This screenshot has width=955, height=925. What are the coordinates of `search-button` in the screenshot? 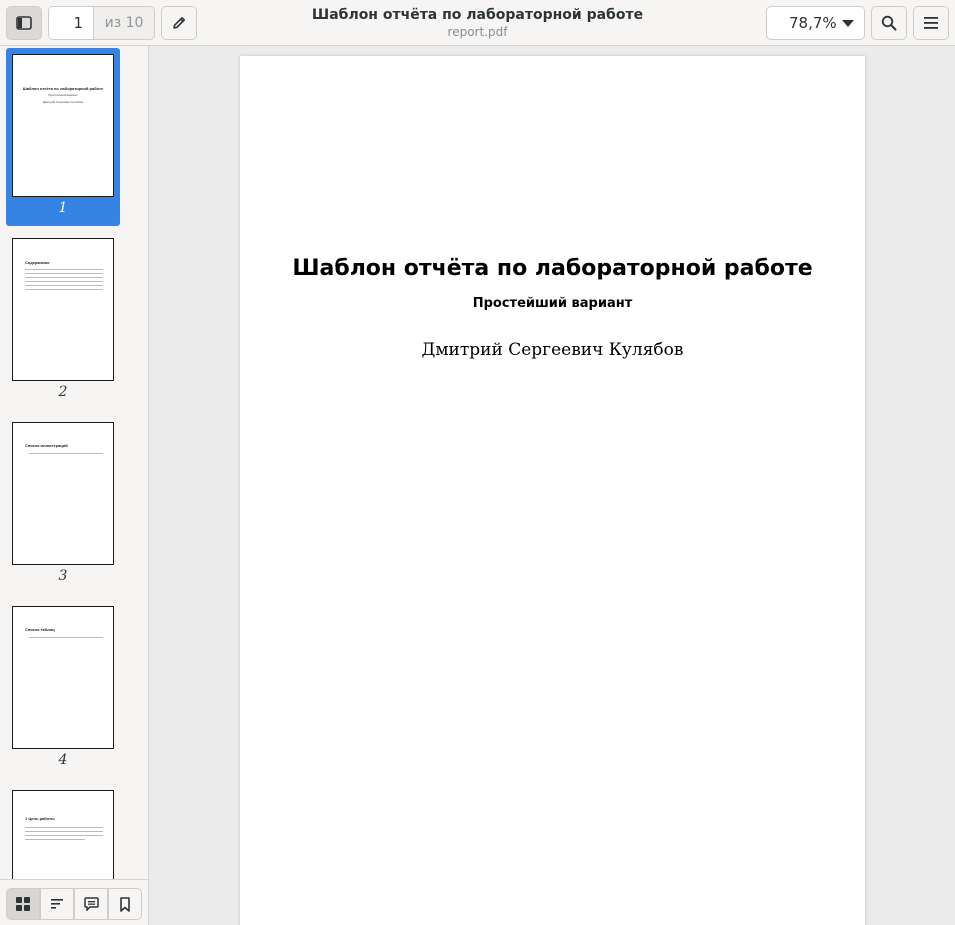 It's located at (889, 23).